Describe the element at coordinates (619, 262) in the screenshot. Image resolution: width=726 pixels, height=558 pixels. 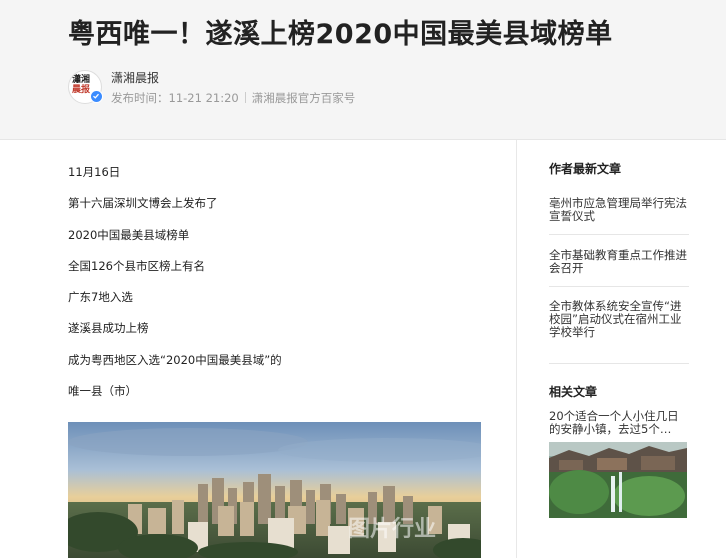
I see `latest-article-link: 全市基础教育重点工作推进会召开` at that location.